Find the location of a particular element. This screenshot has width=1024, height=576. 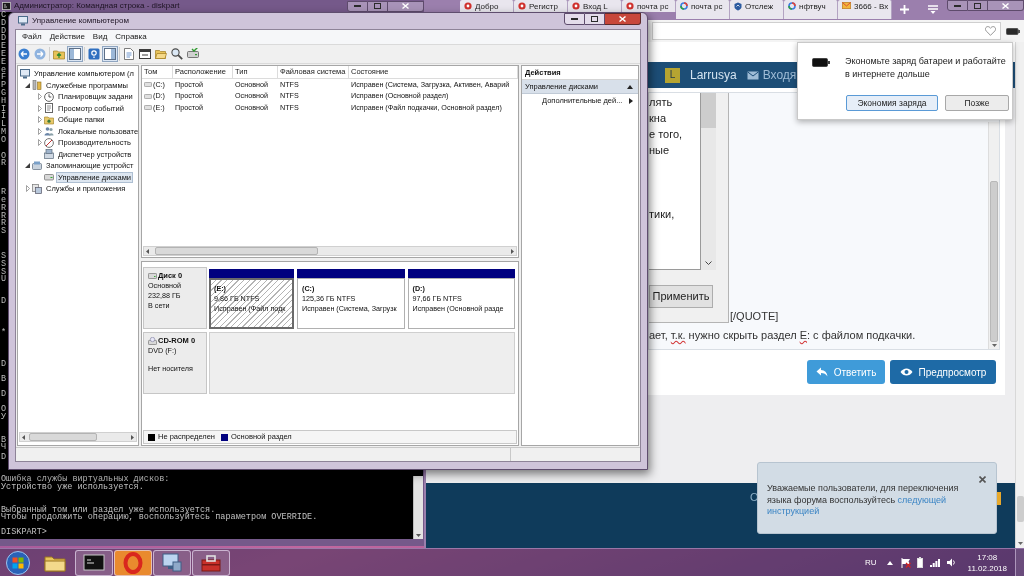

browser-tab: 3666 - Вх is located at coordinates (865, 9).